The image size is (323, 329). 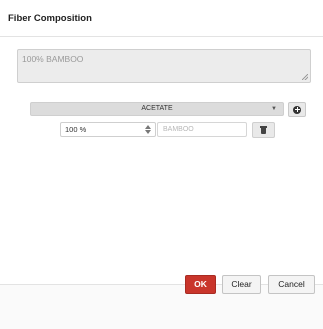 What do you see at coordinates (200, 284) in the screenshot?
I see `ok-button: OK` at bounding box center [200, 284].